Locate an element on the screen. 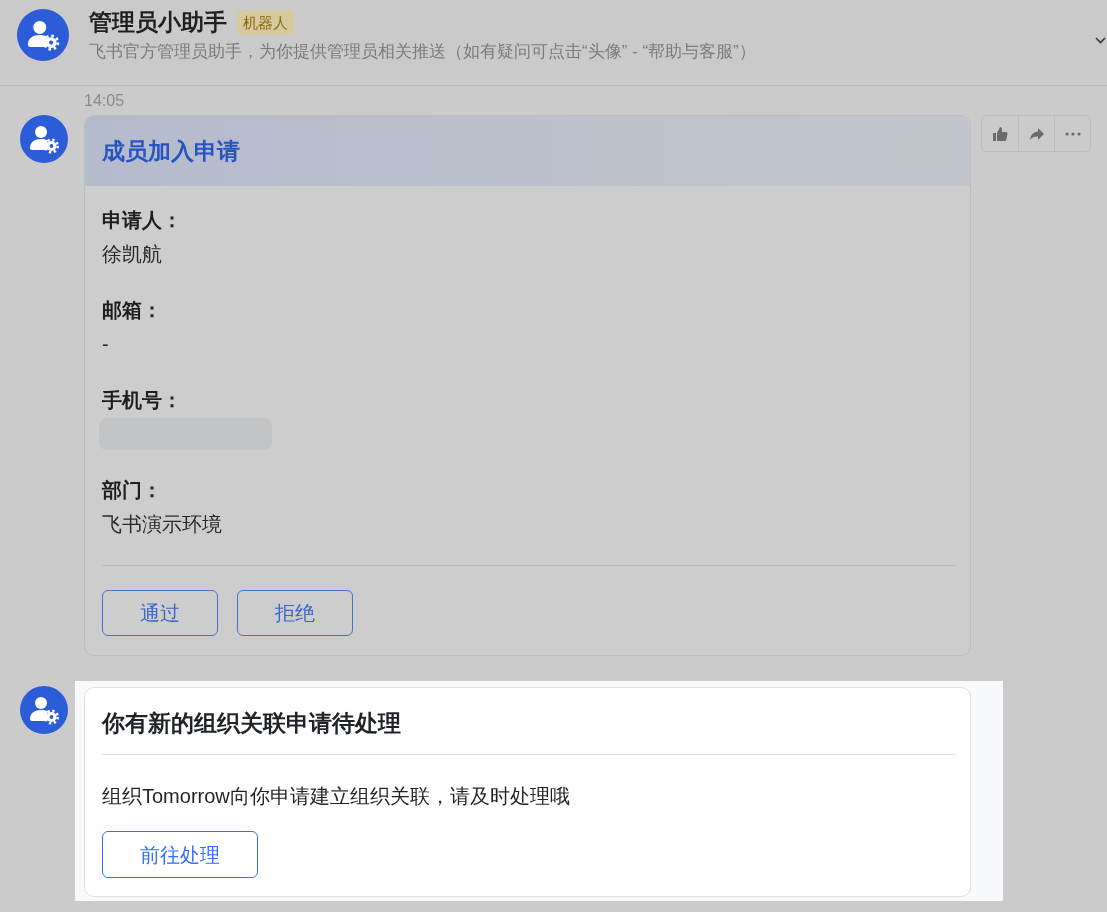 Image resolution: width=1107 pixels, height=912 pixels. field-label: 部门： is located at coordinates (132, 490).